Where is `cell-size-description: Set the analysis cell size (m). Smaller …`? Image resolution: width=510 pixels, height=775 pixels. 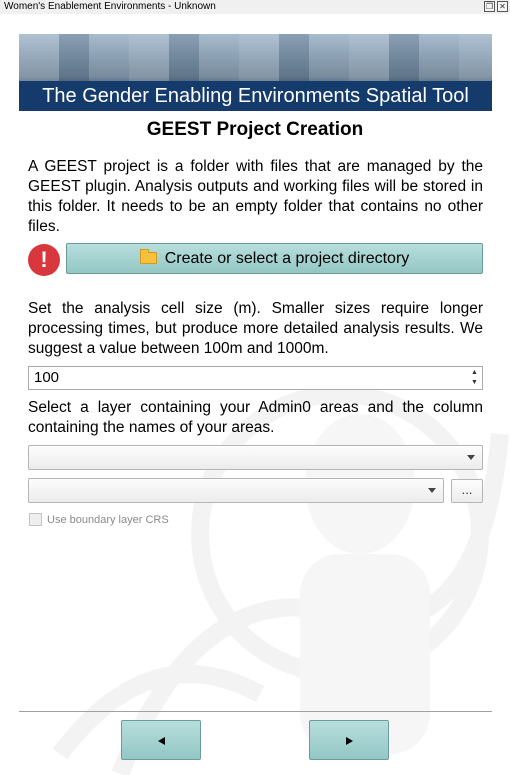
cell-size-description: Set the analysis cell size (m). Smaller … is located at coordinates (255, 328).